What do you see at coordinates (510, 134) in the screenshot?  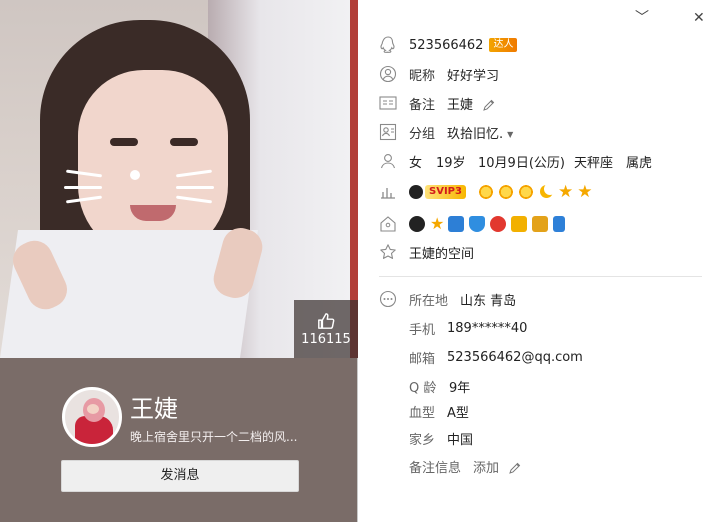 I see `chevron-down-icon: ▼` at bounding box center [510, 134].